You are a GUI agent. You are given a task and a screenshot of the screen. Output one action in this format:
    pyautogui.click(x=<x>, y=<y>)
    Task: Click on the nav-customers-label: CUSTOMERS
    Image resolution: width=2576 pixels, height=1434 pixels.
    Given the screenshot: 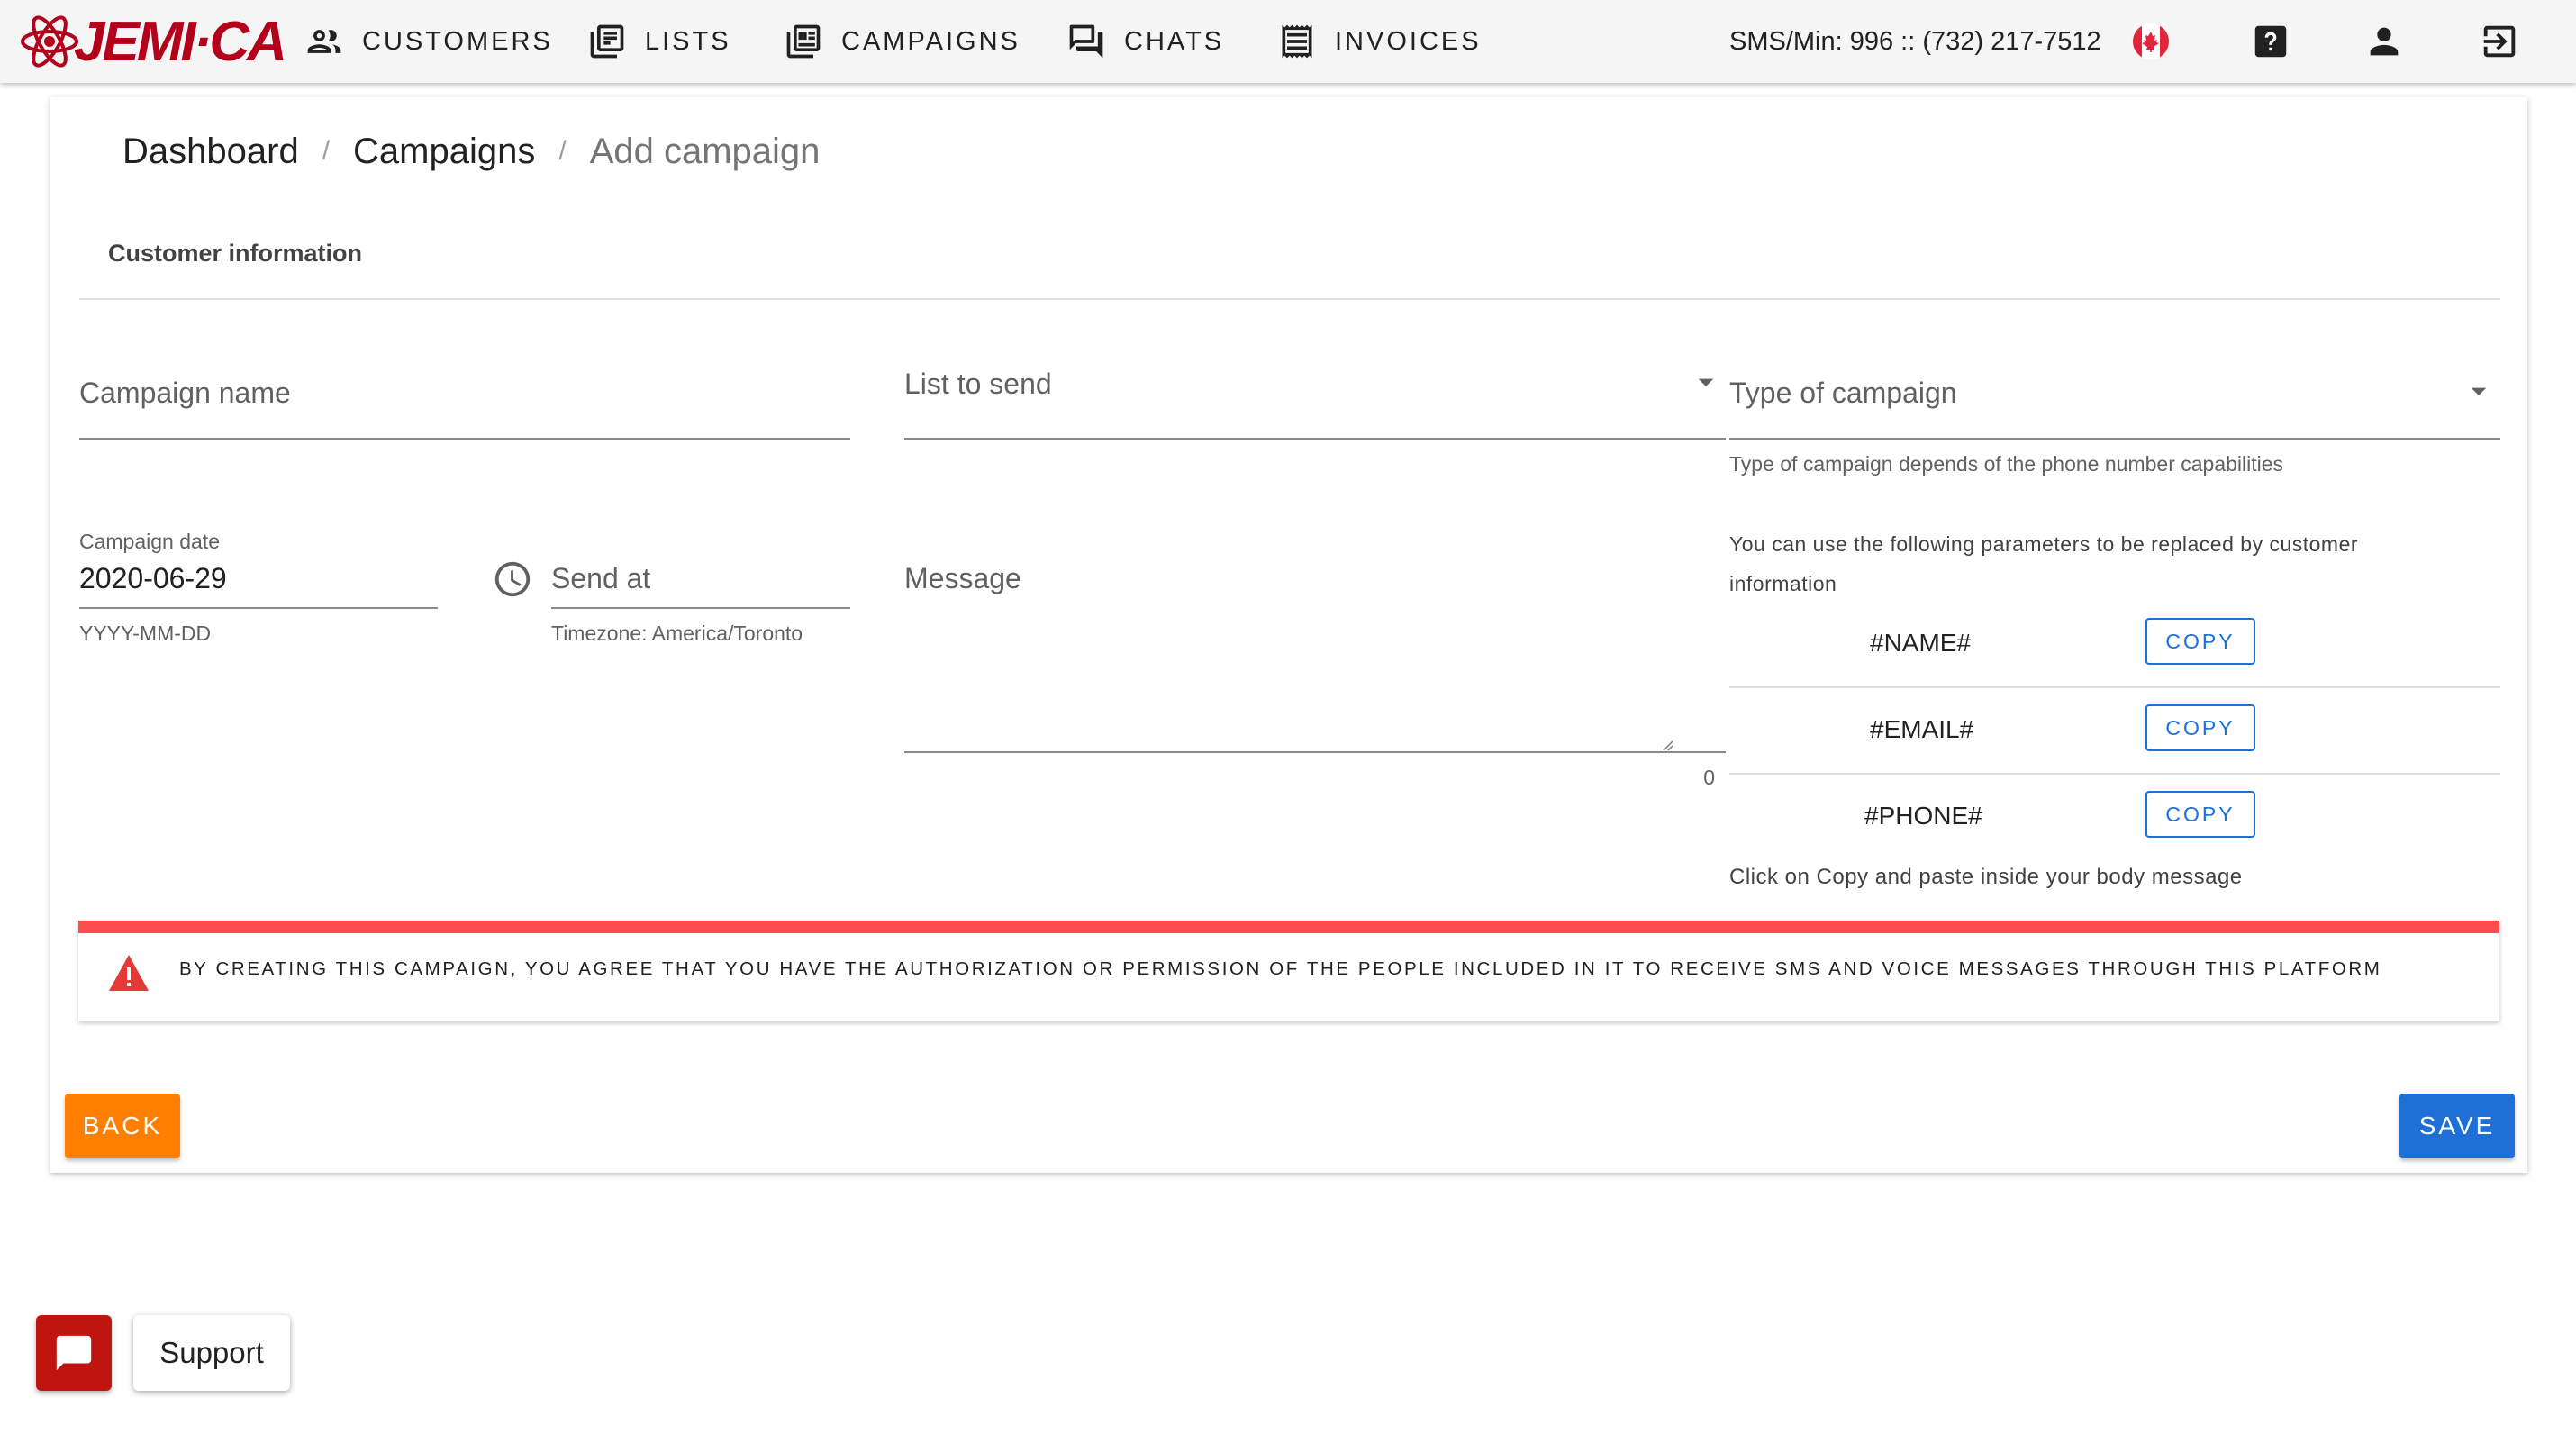 What is the action you would take?
    pyautogui.click(x=457, y=41)
    